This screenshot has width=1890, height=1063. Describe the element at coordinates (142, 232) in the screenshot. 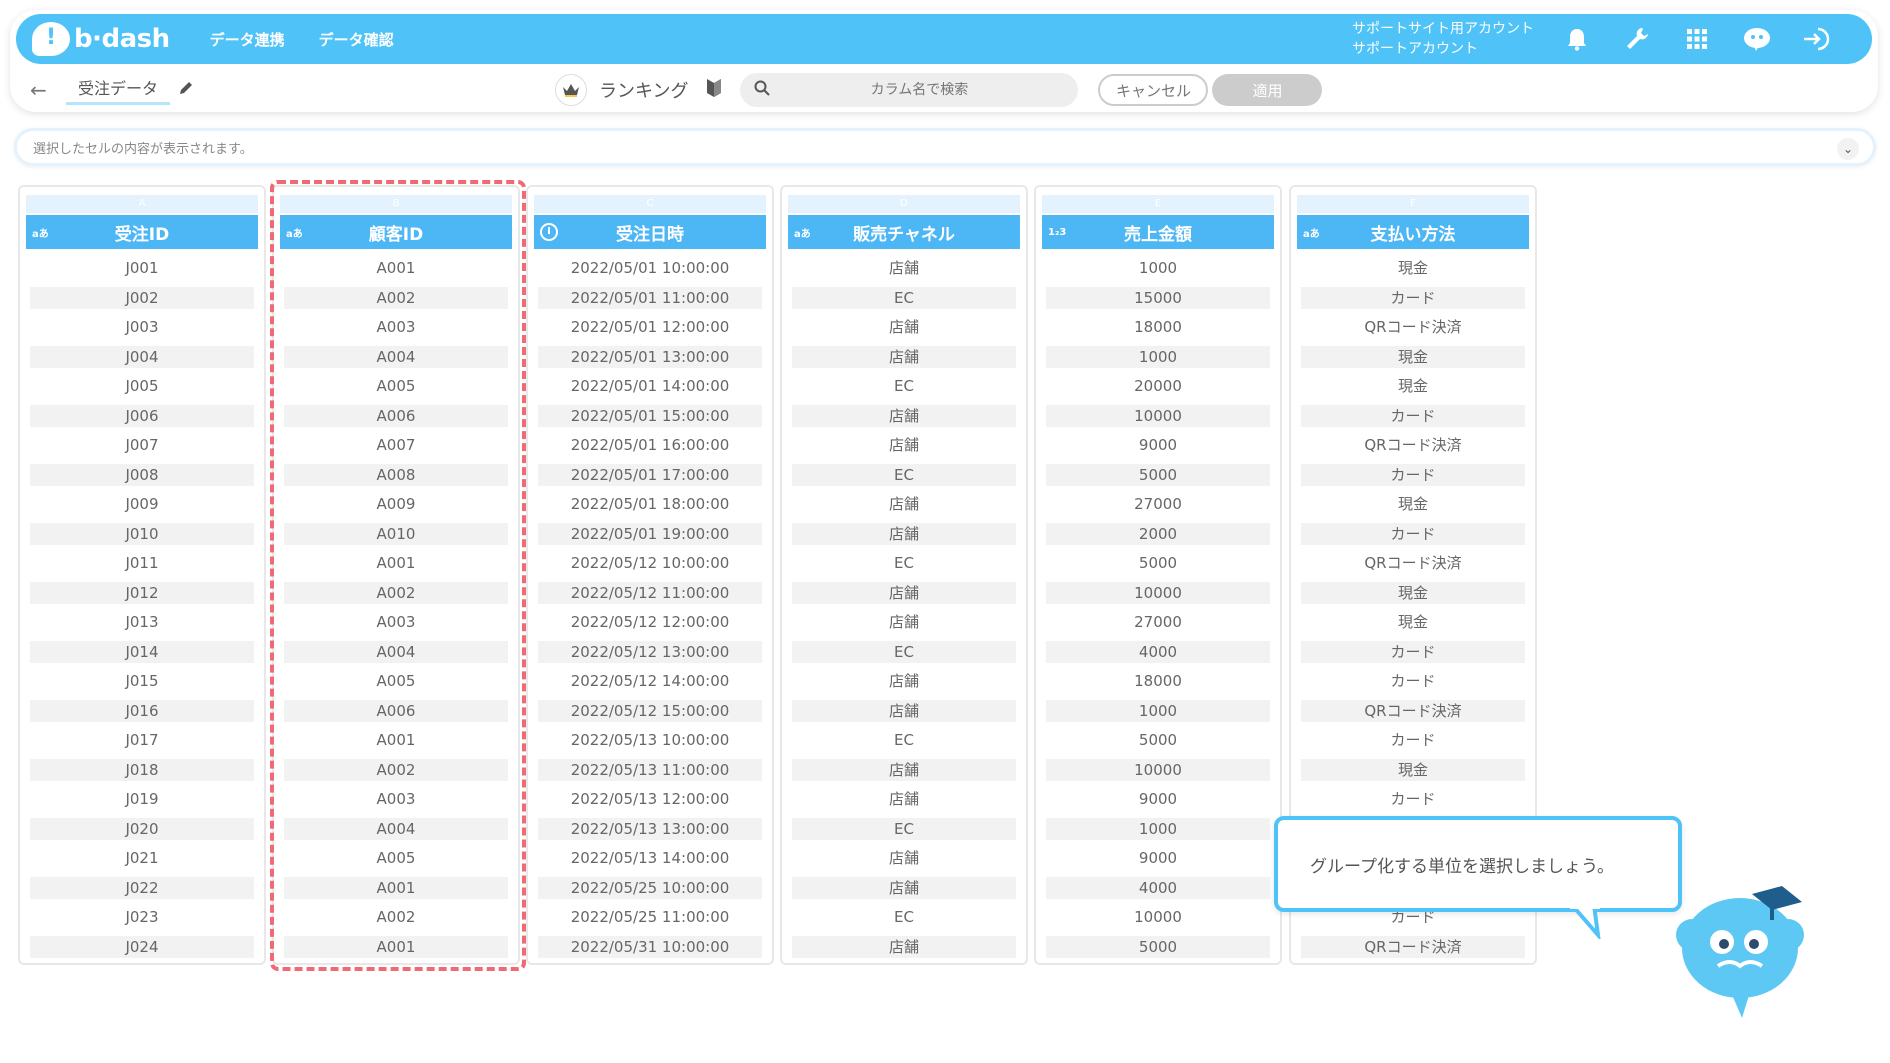

I see `column-header: aあ 受注ID` at that location.